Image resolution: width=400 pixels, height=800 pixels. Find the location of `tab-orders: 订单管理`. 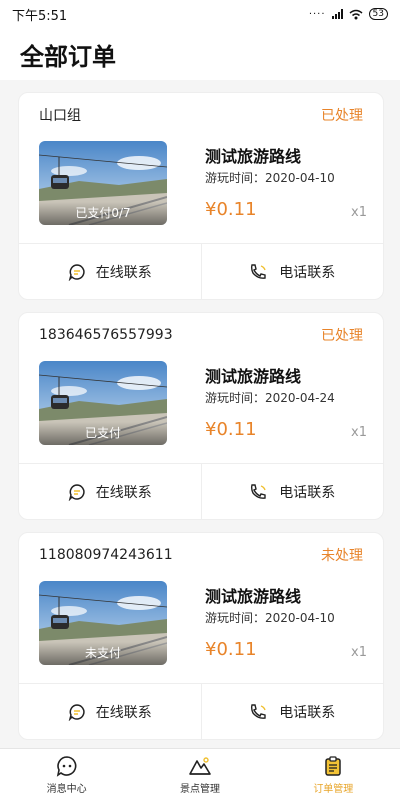

tab-orders: 订单管理 is located at coordinates (333, 774).